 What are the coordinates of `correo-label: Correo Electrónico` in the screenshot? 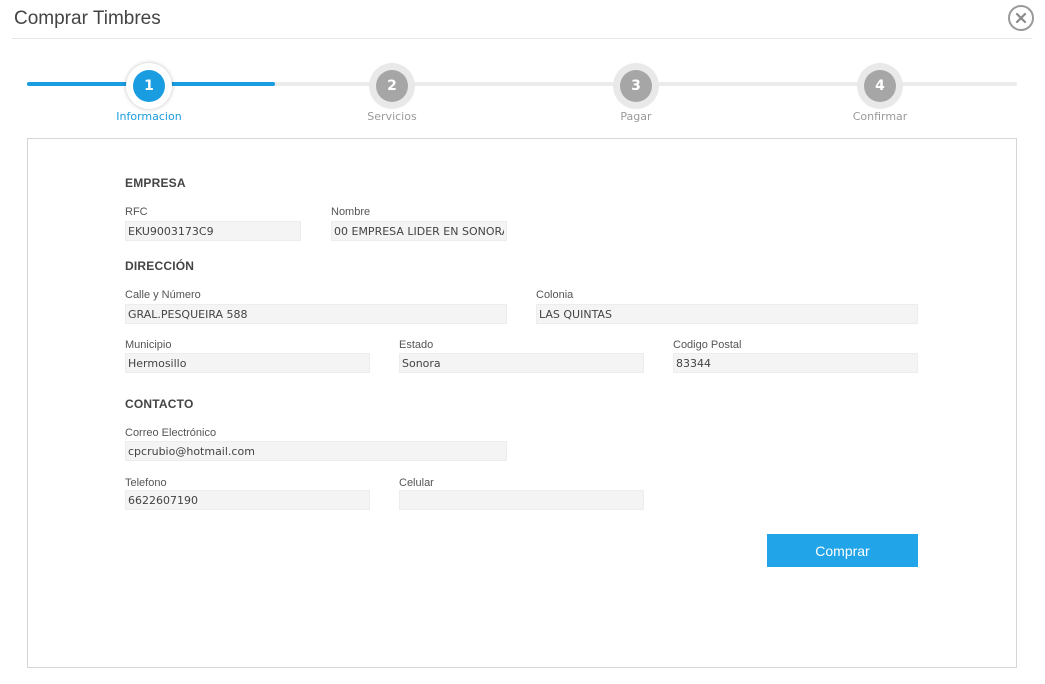 It's located at (171, 433).